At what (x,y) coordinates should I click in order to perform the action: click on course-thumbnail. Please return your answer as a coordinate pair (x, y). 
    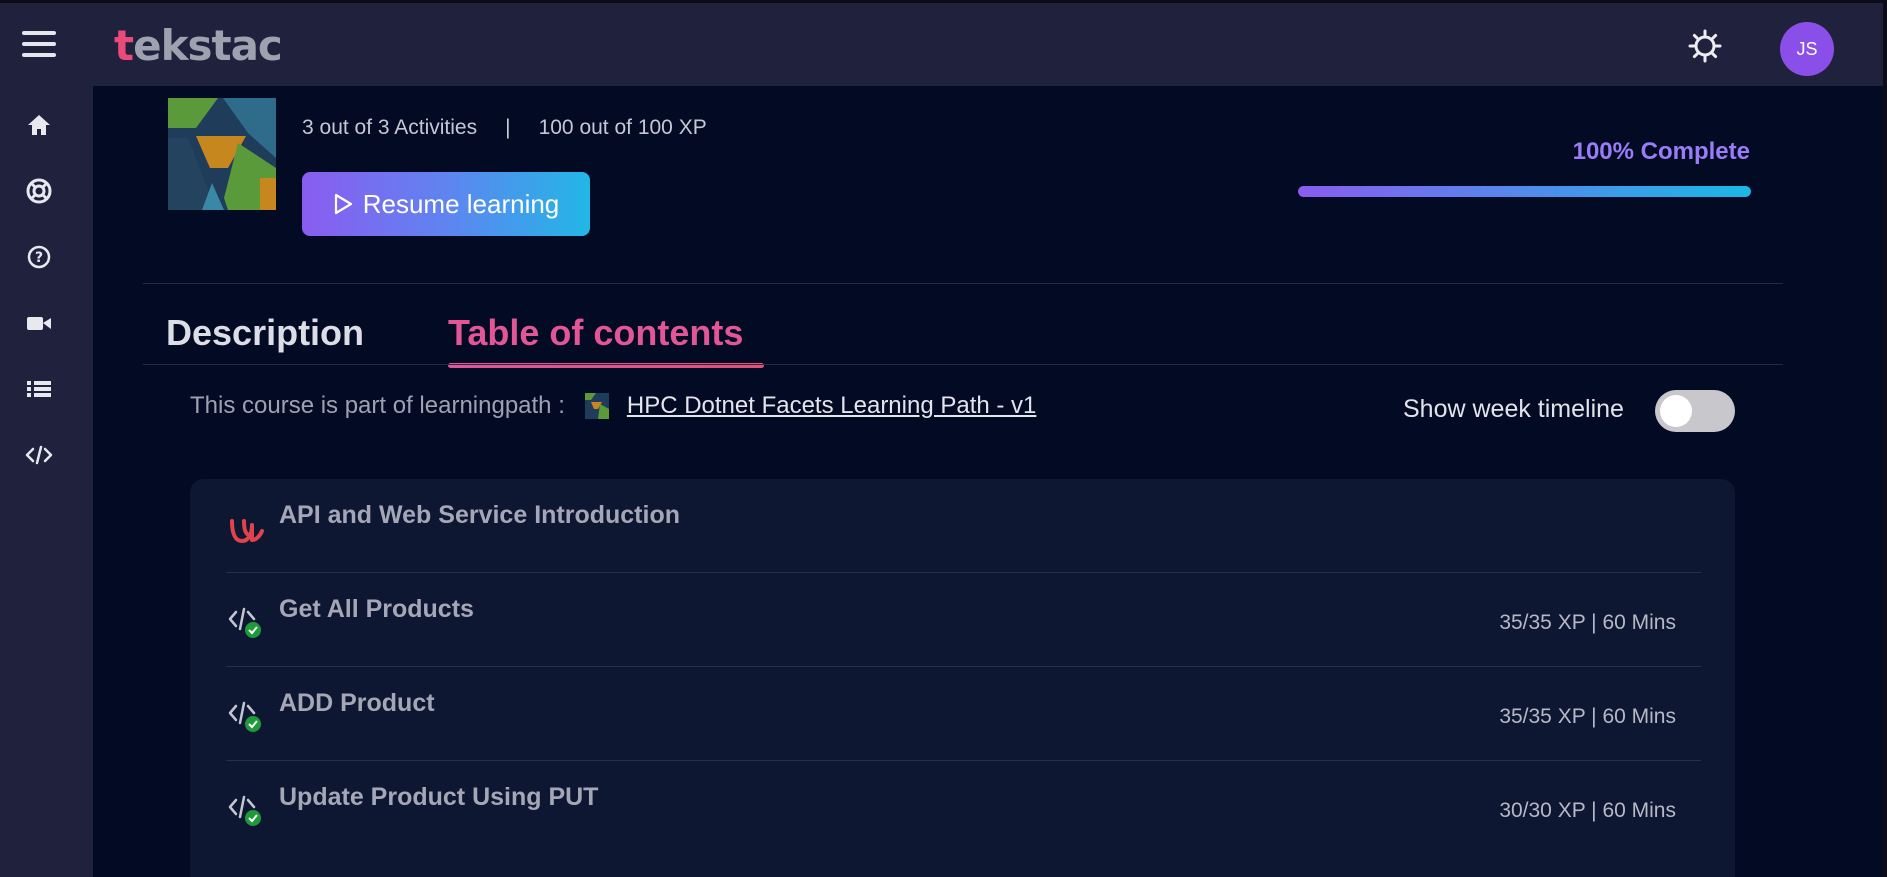
    Looking at the image, I should click on (222, 154).